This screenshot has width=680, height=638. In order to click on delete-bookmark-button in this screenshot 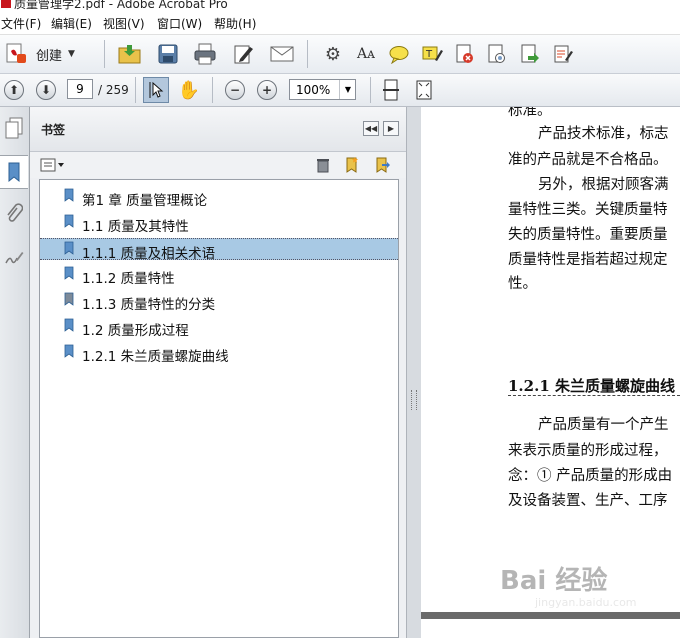, I will do `click(323, 165)`.